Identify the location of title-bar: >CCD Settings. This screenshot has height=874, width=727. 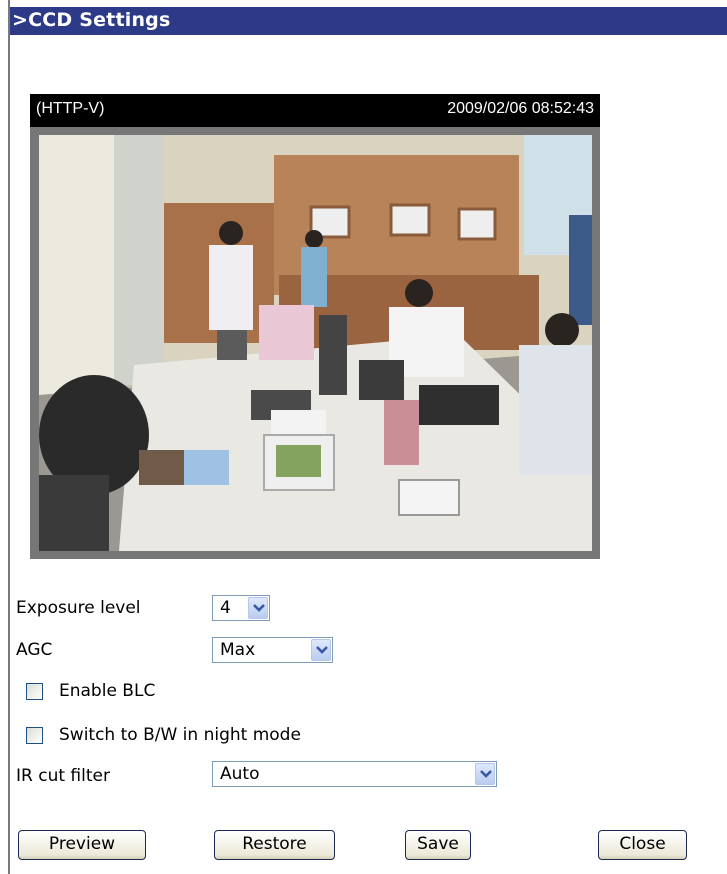
(368, 21).